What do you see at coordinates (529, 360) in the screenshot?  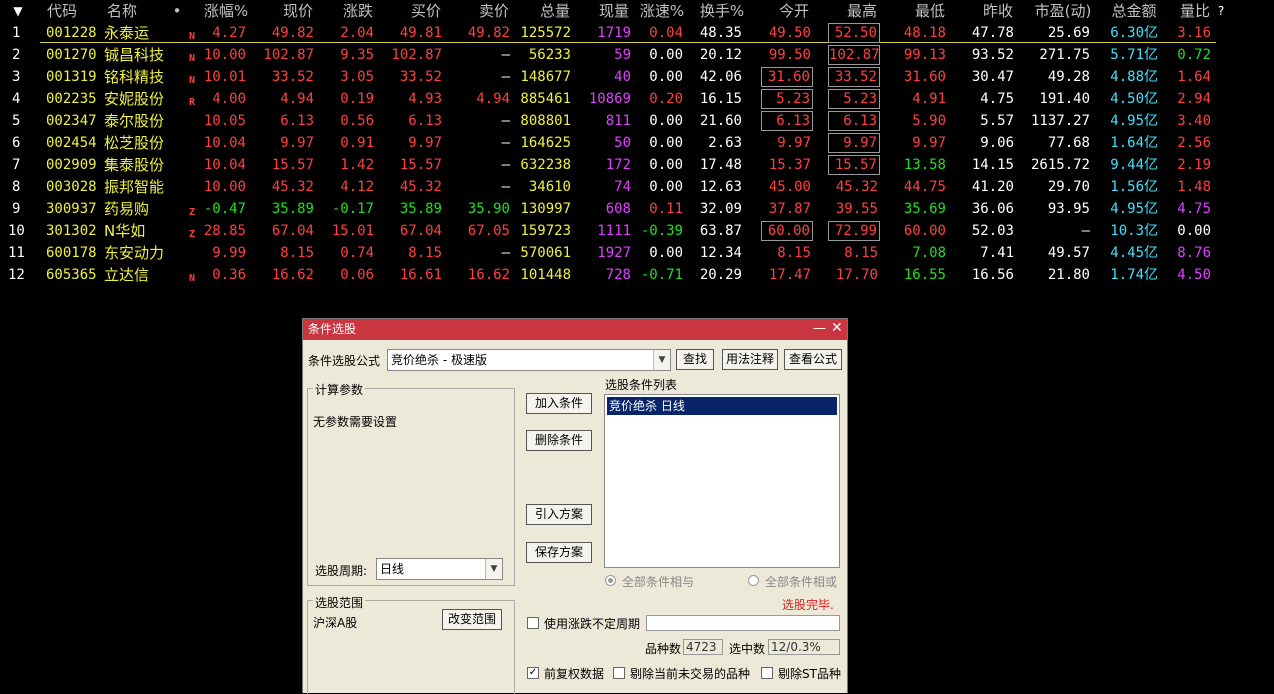 I see `formula-select: 竞价绝杀 - 极速版 ▼` at bounding box center [529, 360].